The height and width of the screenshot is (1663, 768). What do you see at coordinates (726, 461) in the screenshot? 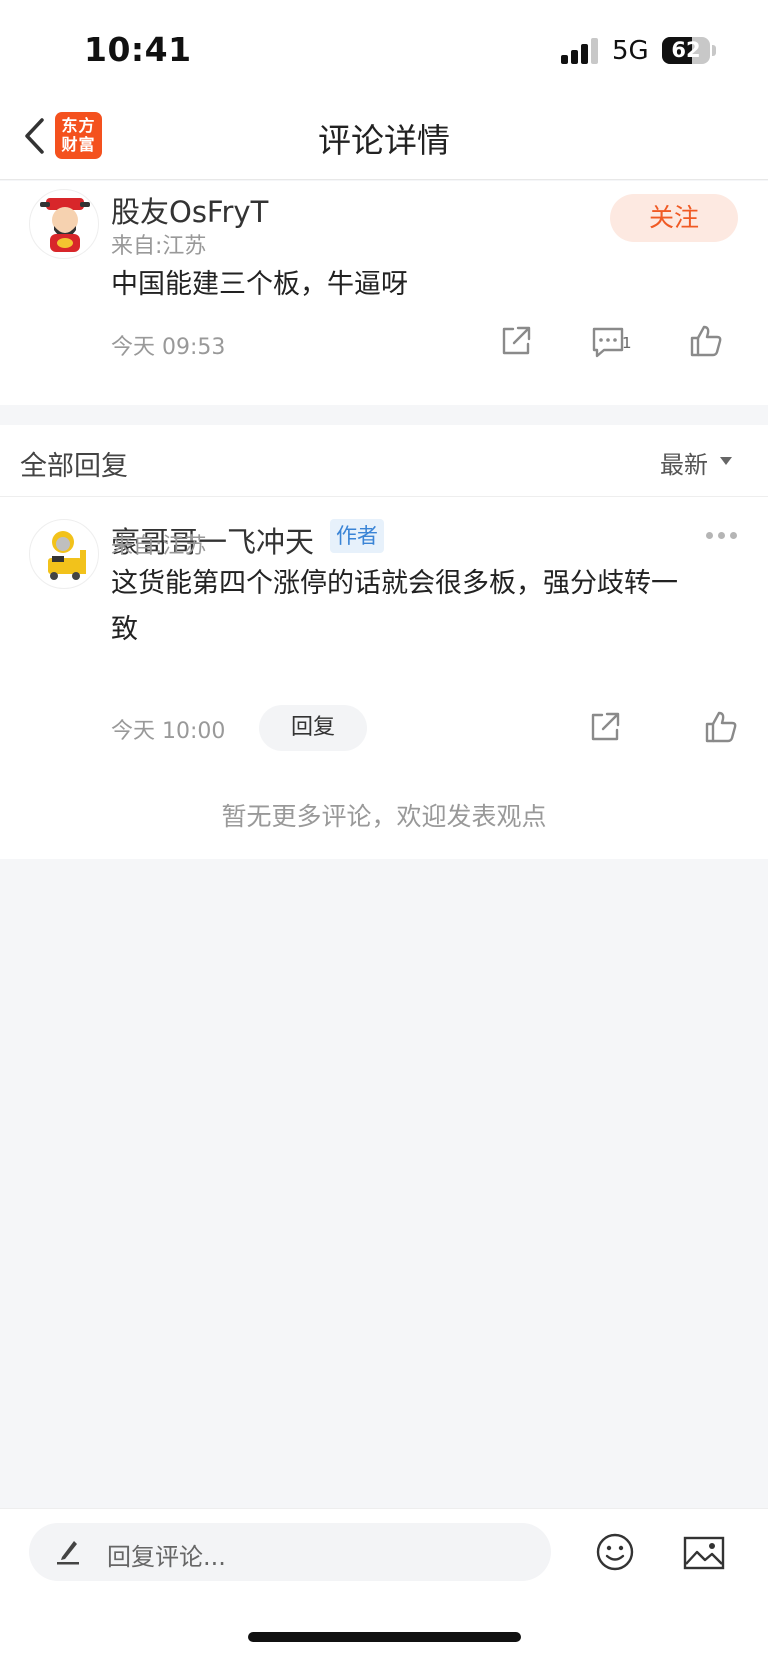
I see `caret-down-icon` at bounding box center [726, 461].